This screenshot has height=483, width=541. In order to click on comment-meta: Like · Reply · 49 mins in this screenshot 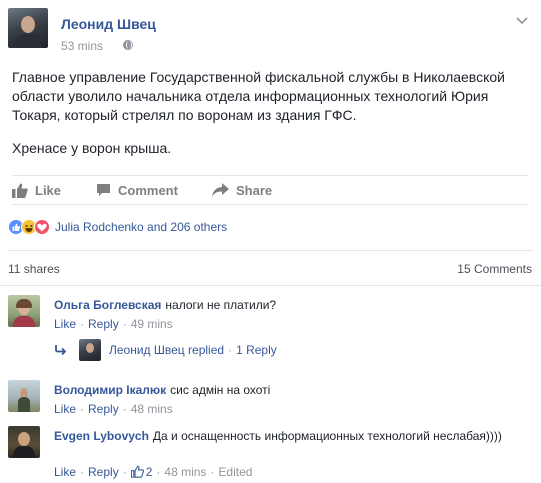, I will do `click(113, 324)`.